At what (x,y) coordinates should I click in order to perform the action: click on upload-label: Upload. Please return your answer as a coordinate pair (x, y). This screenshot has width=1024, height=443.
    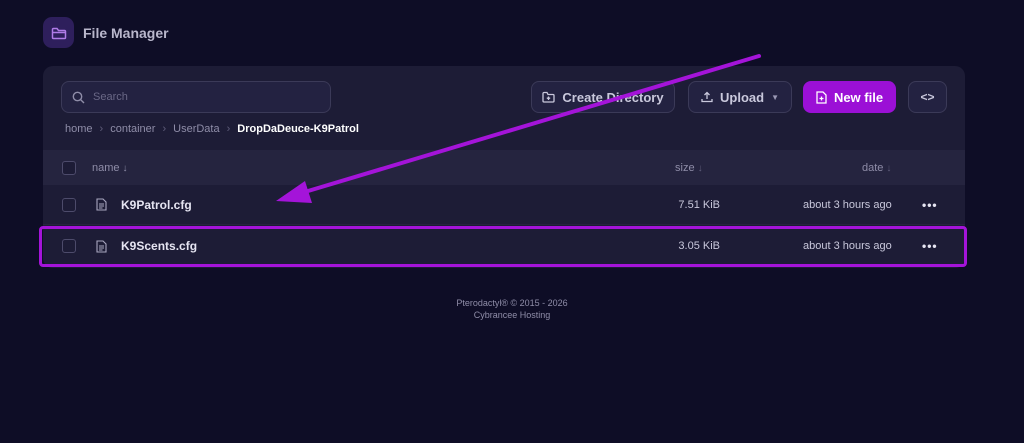
    Looking at the image, I should click on (742, 97).